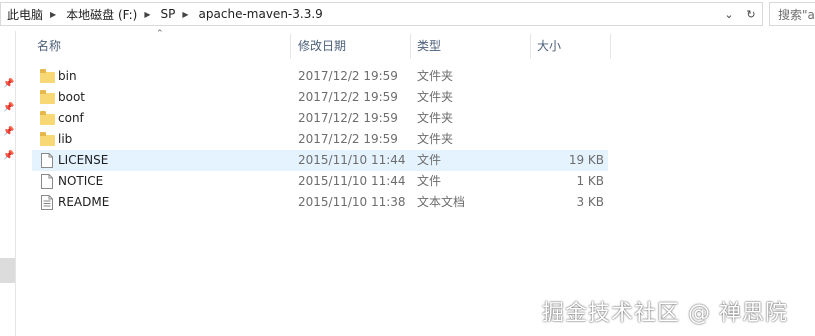  Describe the element at coordinates (259, 14) in the screenshot. I see `breadcrumb-current-folder: apache-maven-3.3.9` at that location.